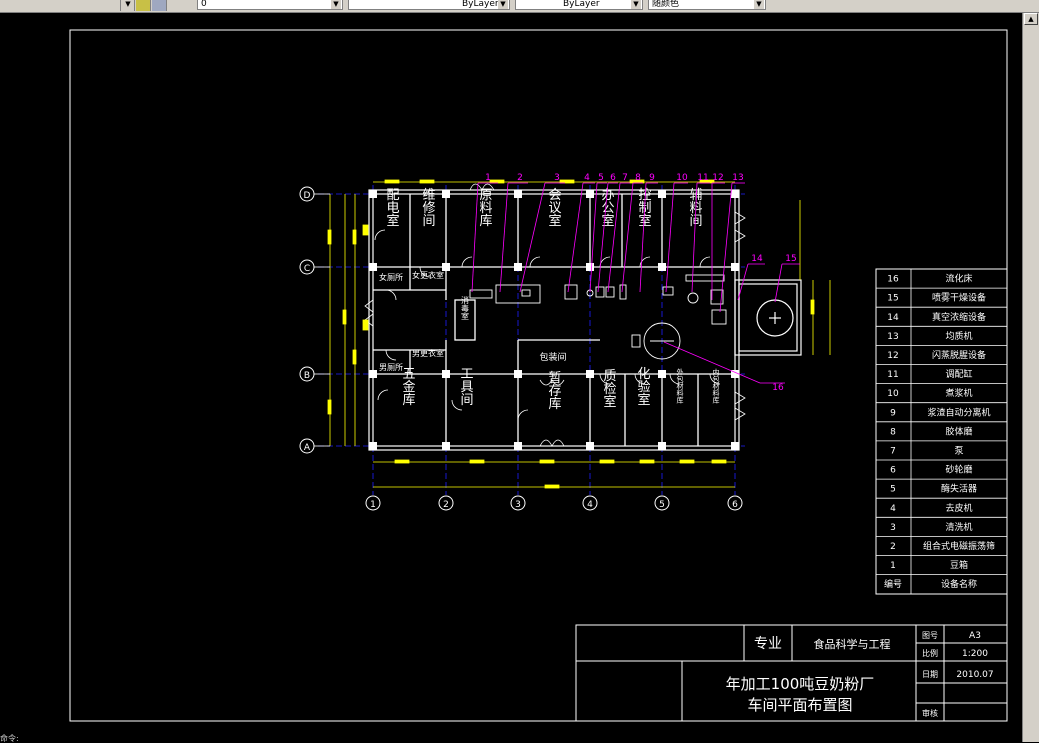  I want to click on table-cell-no: 7, so click(893, 451).